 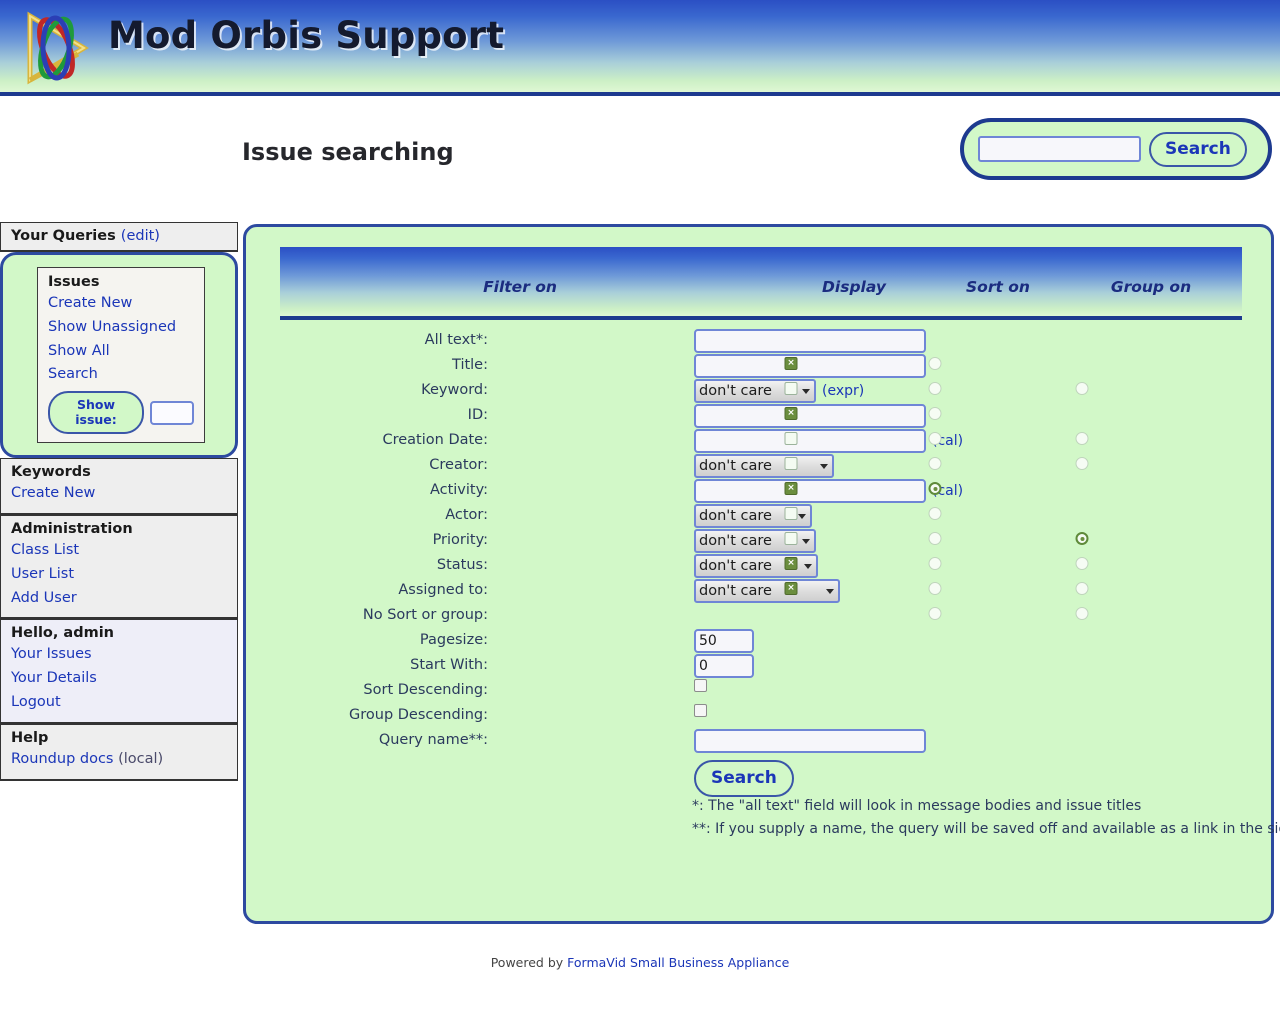 I want to click on sidebar-link-create-new: Create New, so click(x=119, y=494).